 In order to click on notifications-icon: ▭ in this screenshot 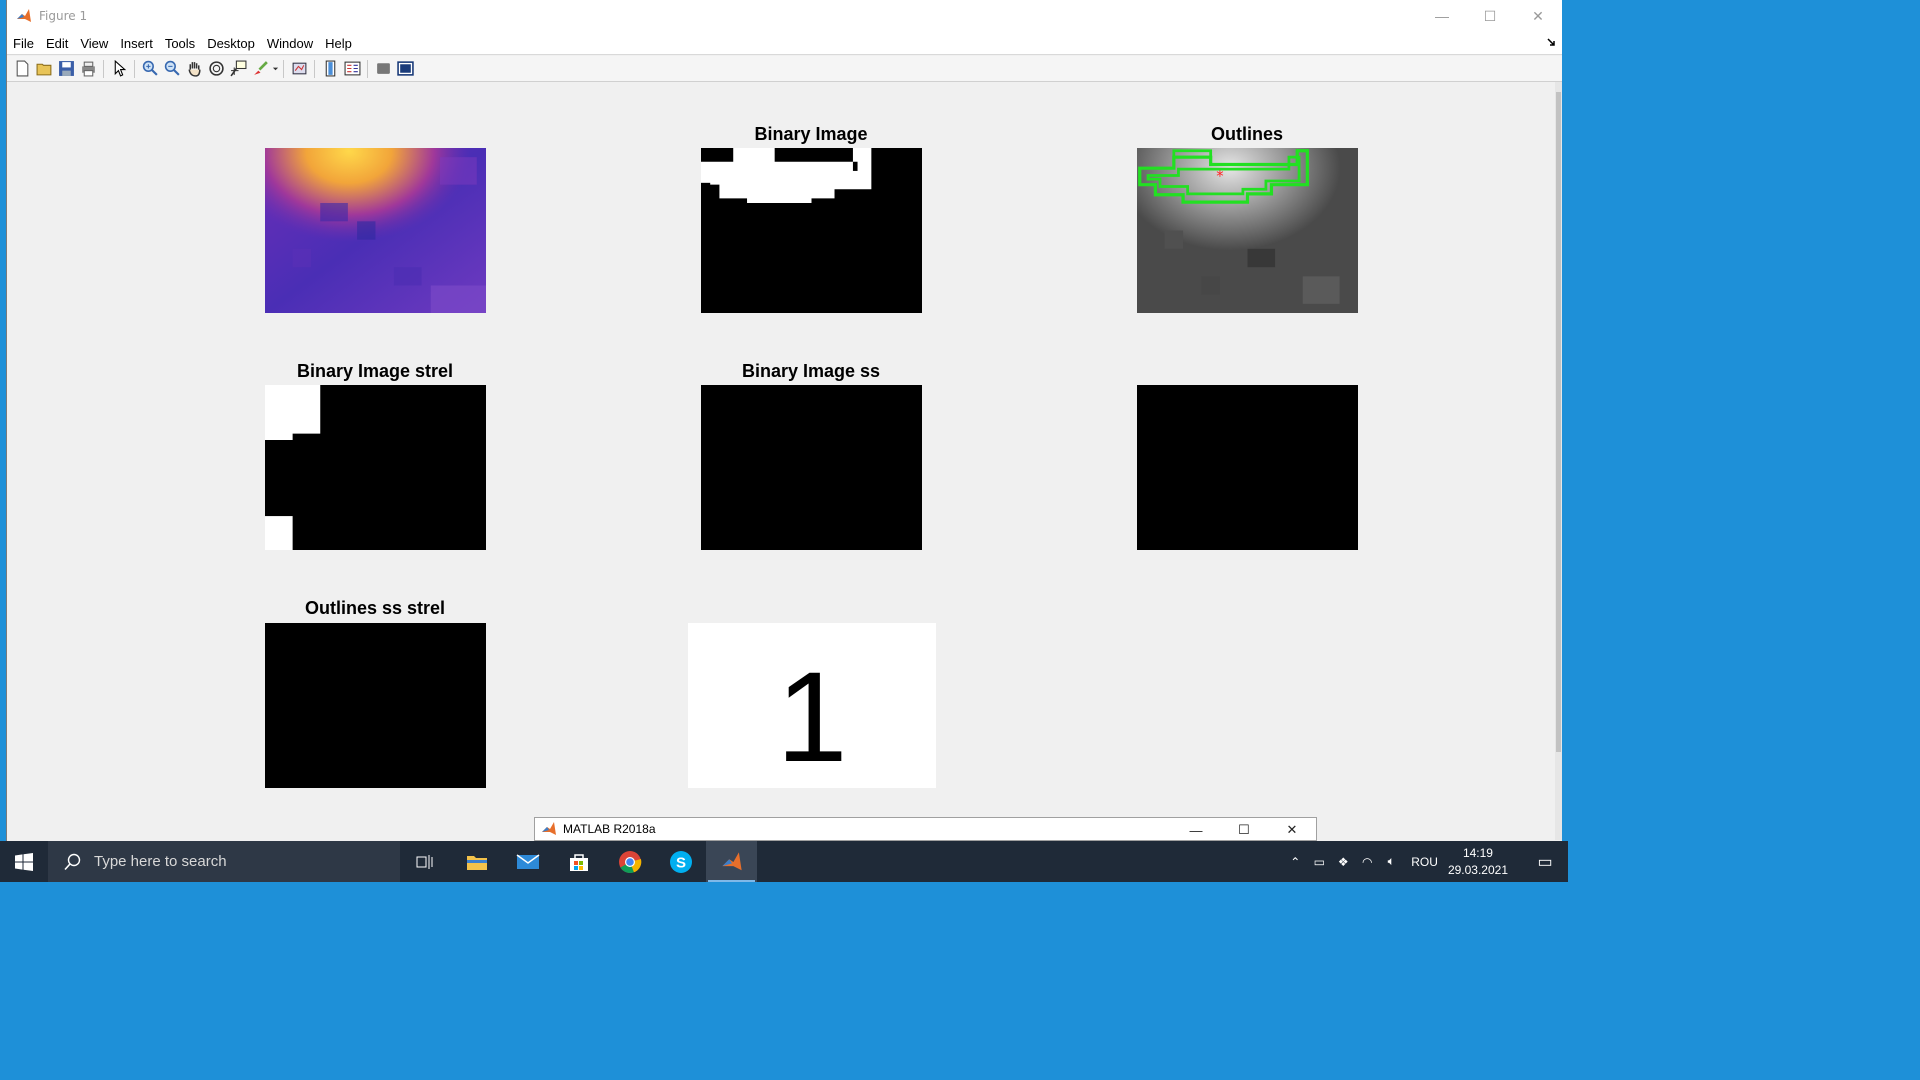, I will do `click(1545, 862)`.